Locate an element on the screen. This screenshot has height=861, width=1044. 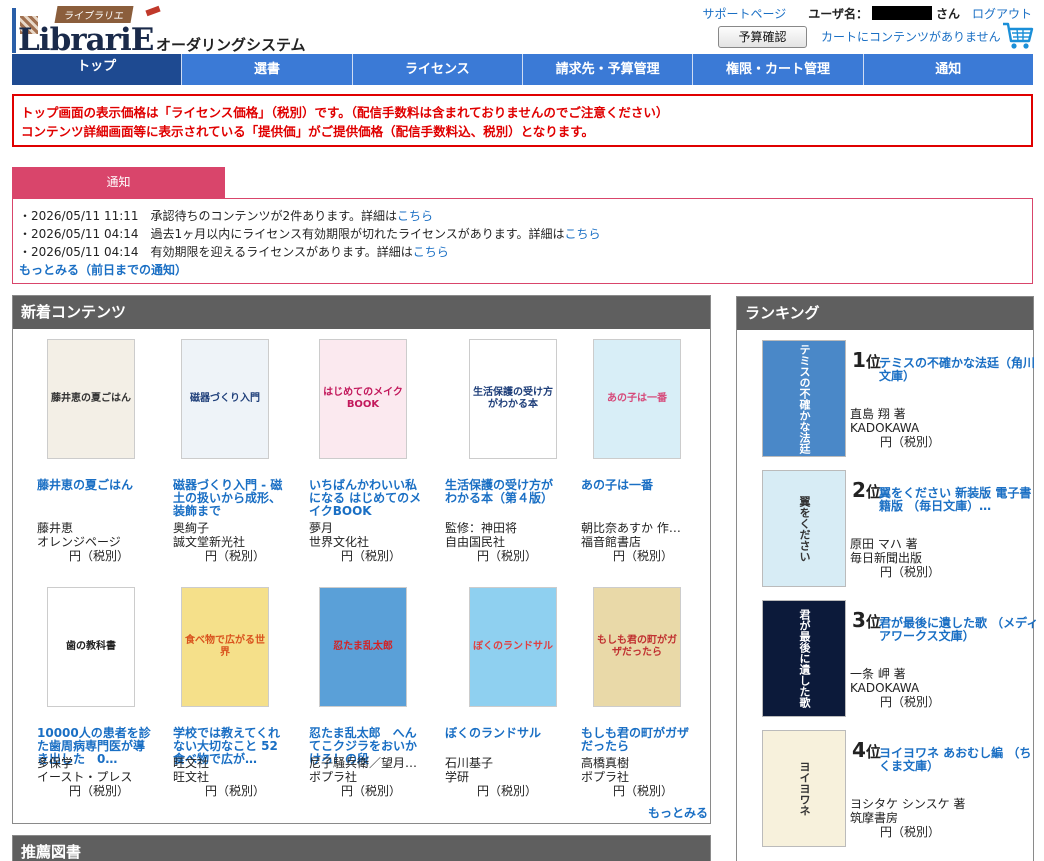
top-links: サポートページ ユーザ名： さん ログアウト is located at coordinates (867, 13).